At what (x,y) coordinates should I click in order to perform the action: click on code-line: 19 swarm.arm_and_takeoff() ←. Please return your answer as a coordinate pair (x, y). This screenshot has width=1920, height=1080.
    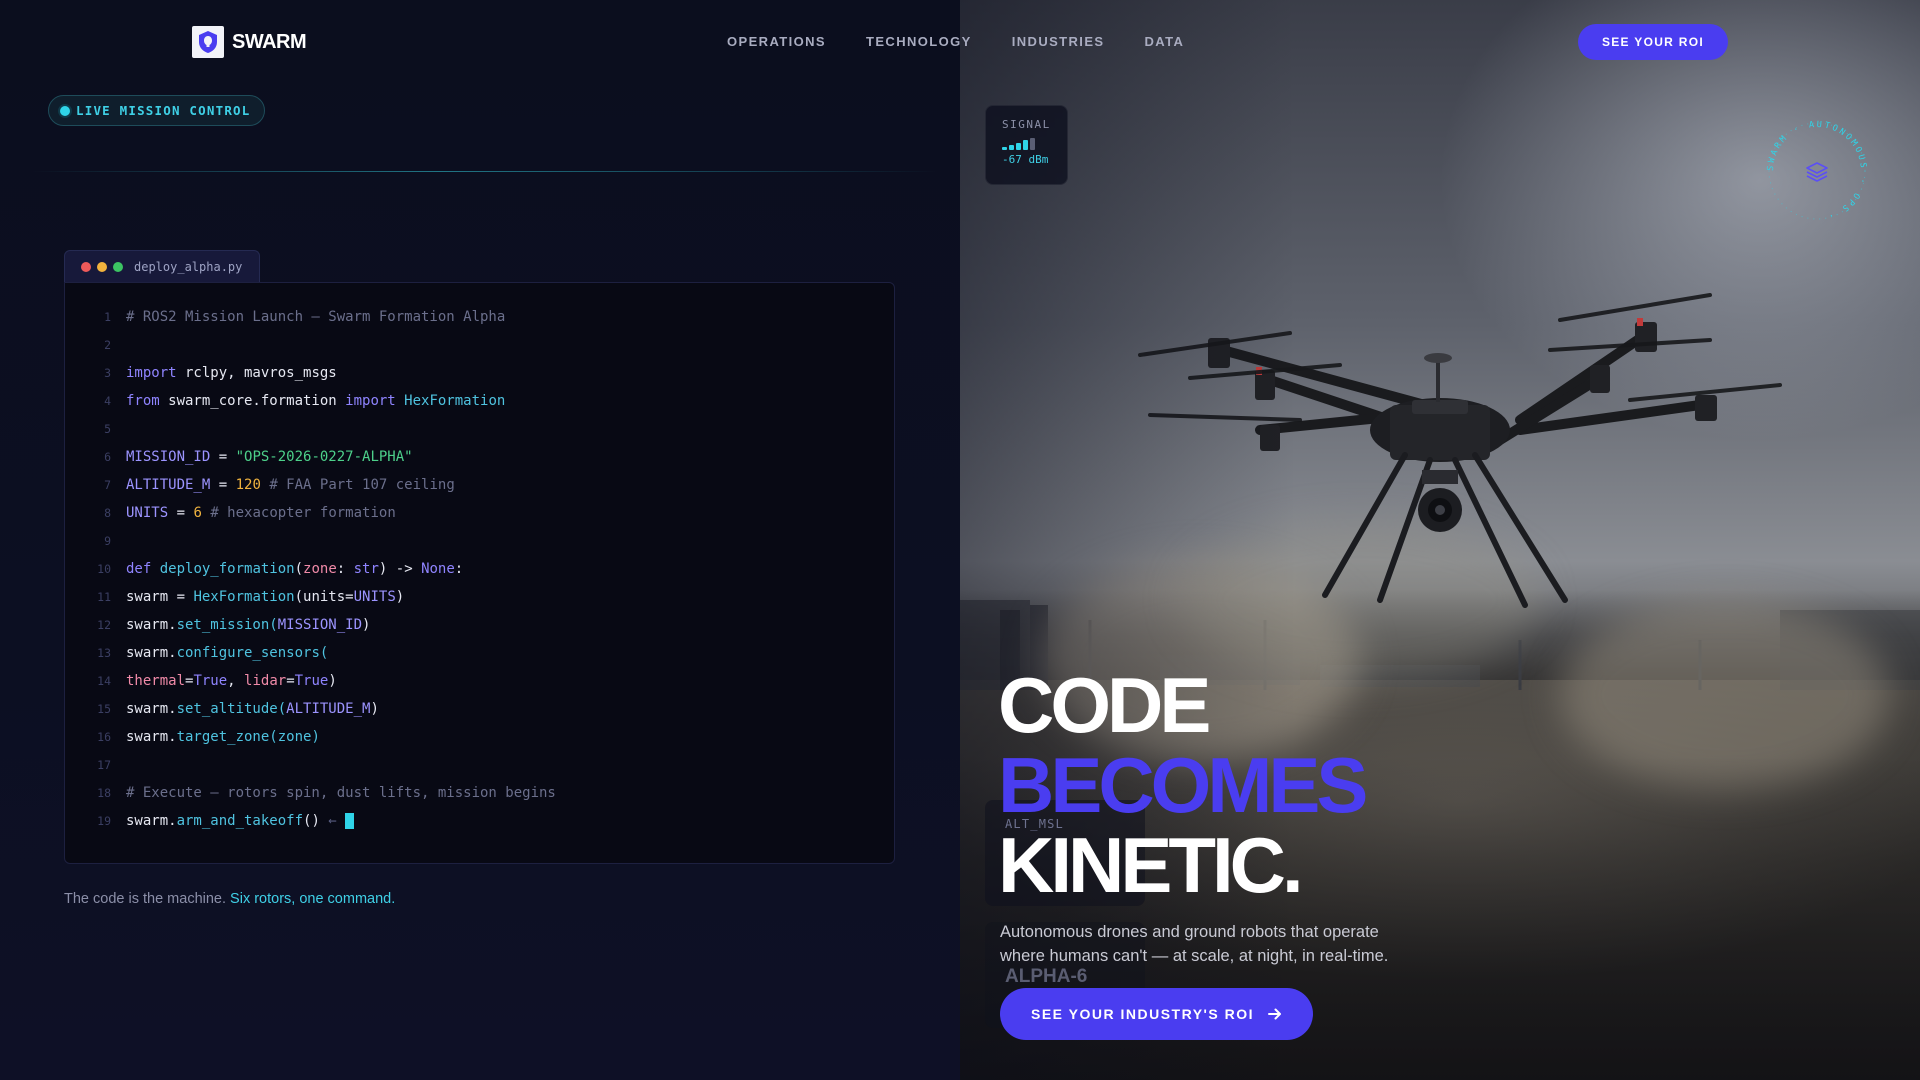
    Looking at the image, I should click on (479, 821).